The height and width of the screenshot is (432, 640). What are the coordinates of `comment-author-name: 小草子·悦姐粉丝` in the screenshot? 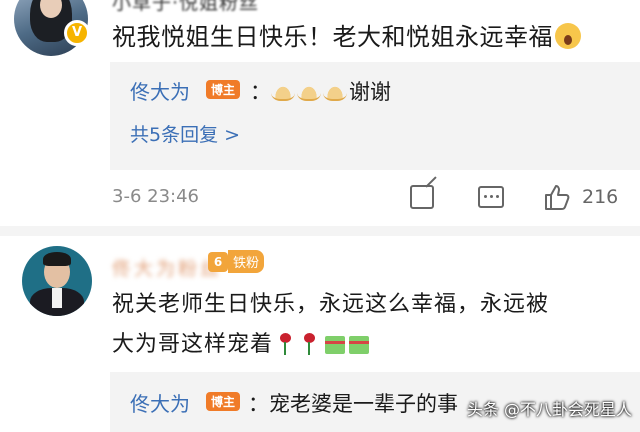 It's located at (185, 7).